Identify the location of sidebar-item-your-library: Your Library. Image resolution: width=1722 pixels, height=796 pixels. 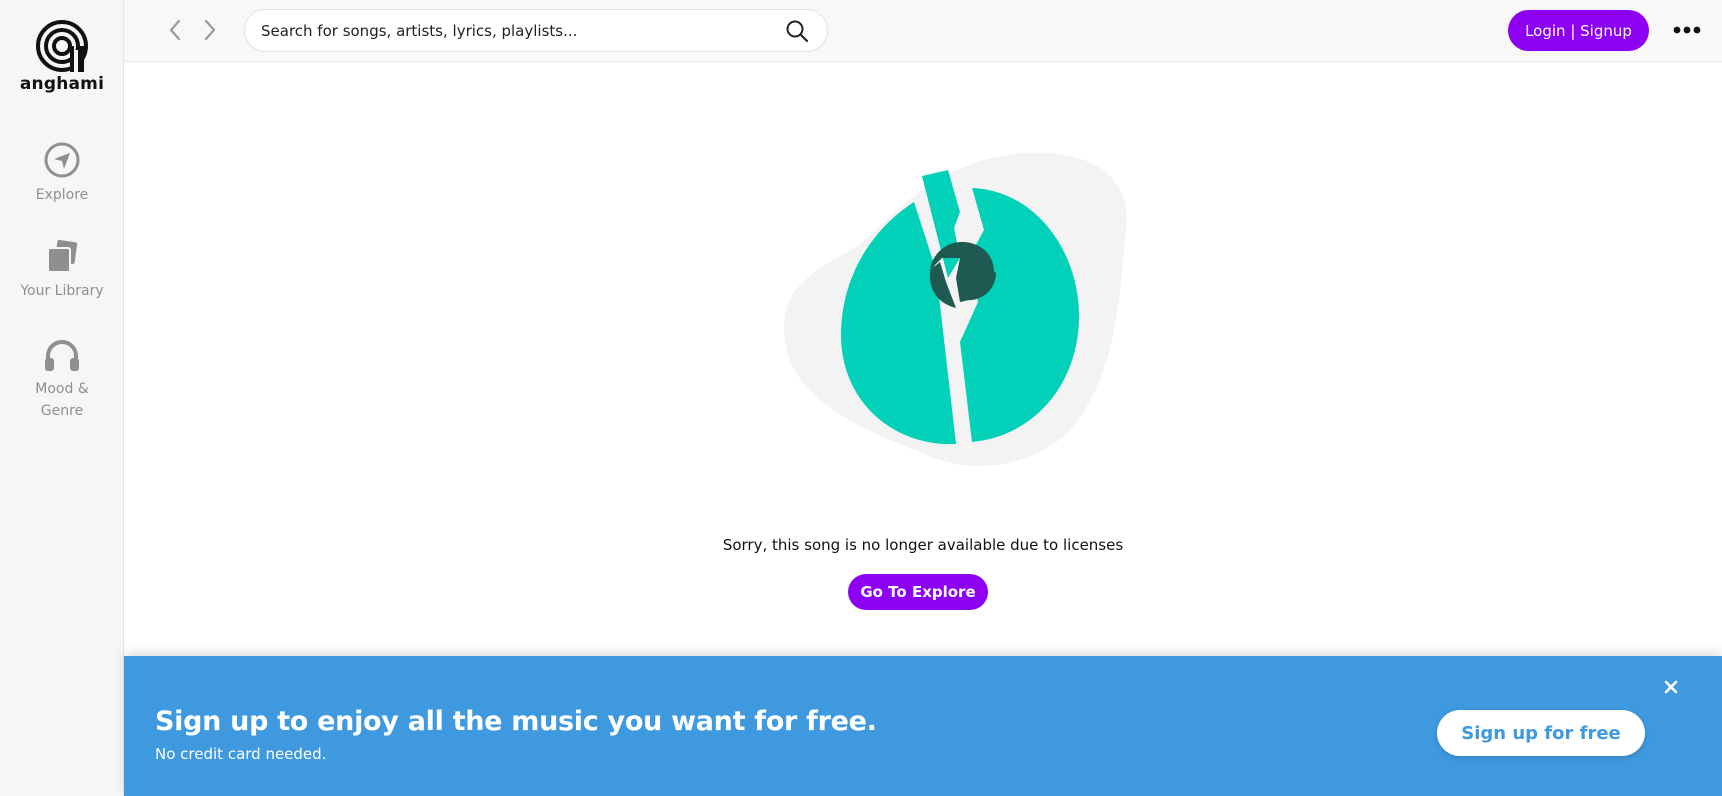
(62, 271).